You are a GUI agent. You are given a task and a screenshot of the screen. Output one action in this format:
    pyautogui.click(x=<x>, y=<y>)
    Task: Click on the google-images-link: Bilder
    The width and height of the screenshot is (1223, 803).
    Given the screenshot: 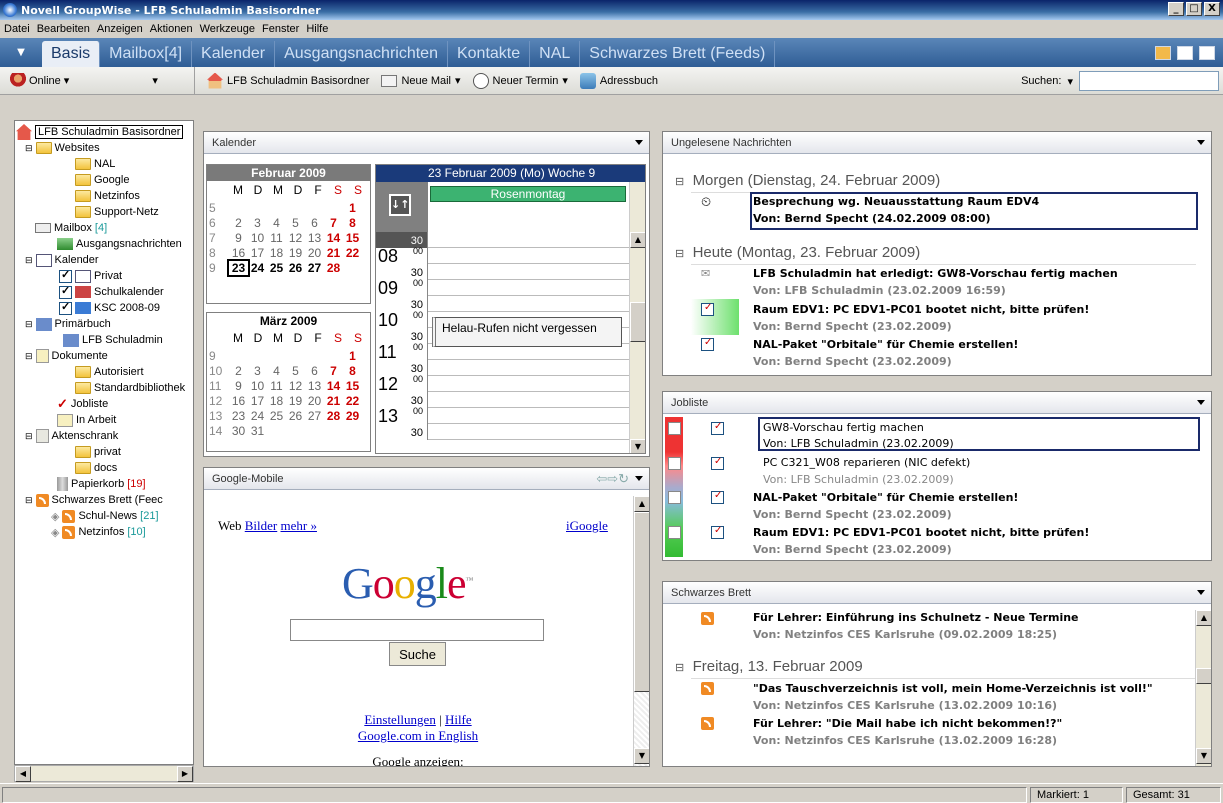 What is the action you would take?
    pyautogui.click(x=261, y=525)
    